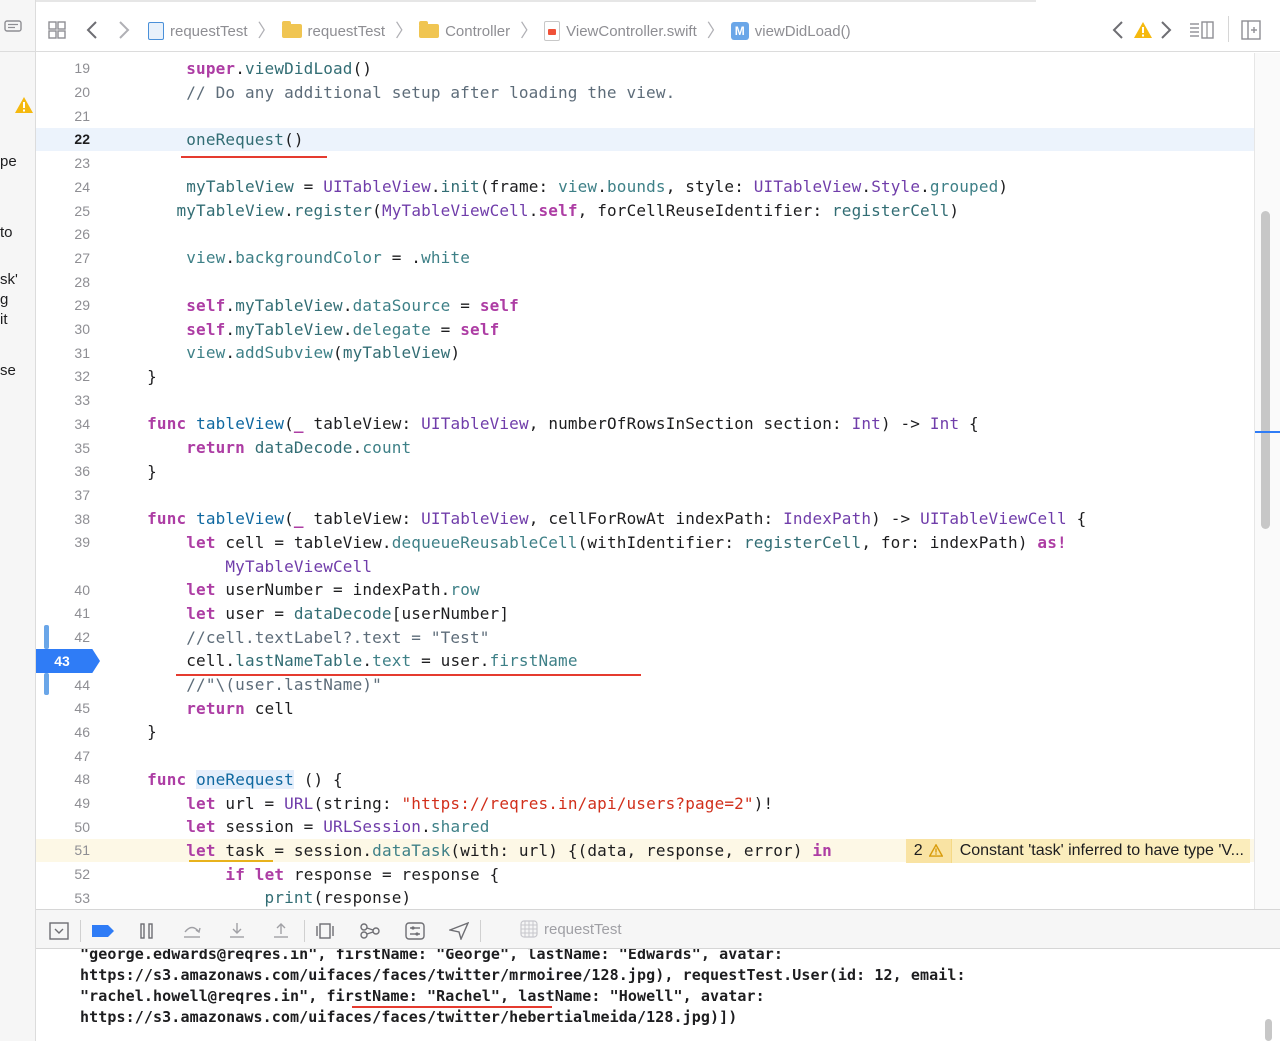  Describe the element at coordinates (415, 931) in the screenshot. I see `environment-overrides-button` at that location.